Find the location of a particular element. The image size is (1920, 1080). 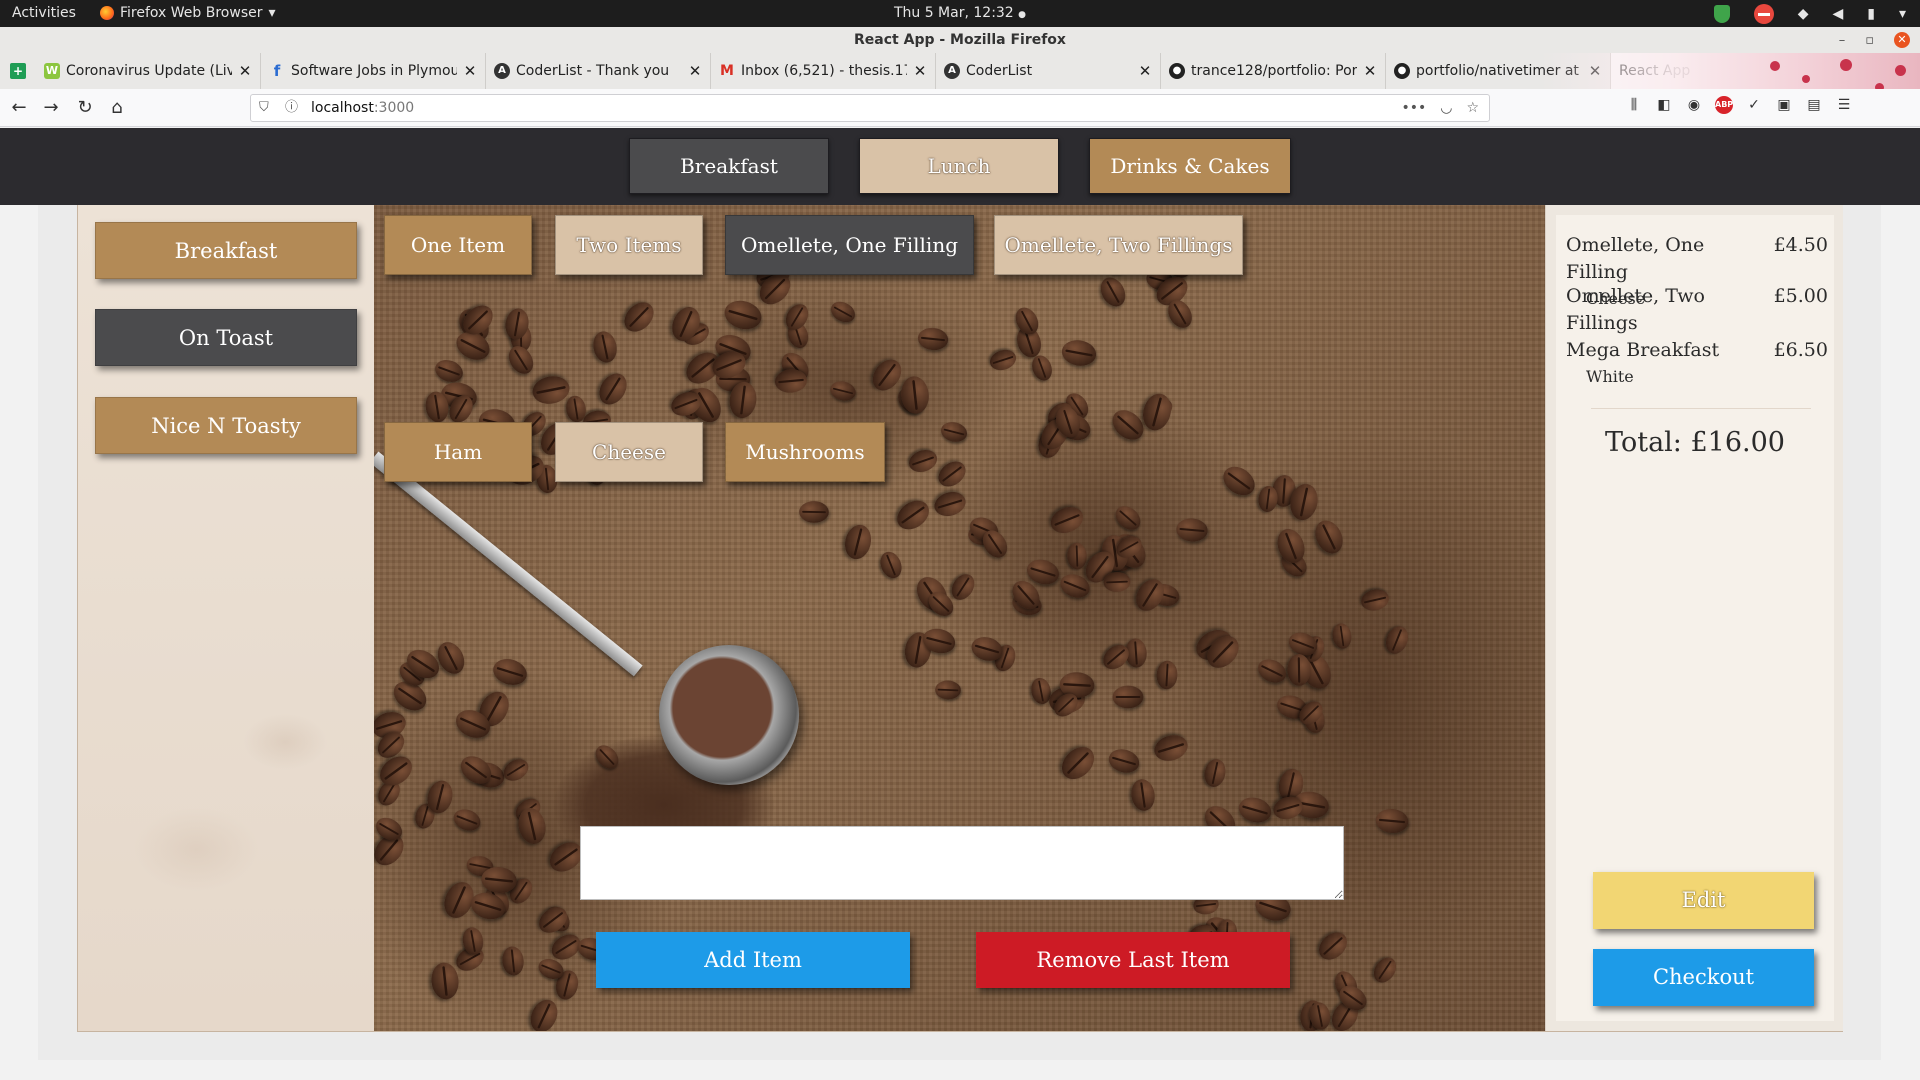

lock-extension-icon: ▤ is located at coordinates (1814, 105).